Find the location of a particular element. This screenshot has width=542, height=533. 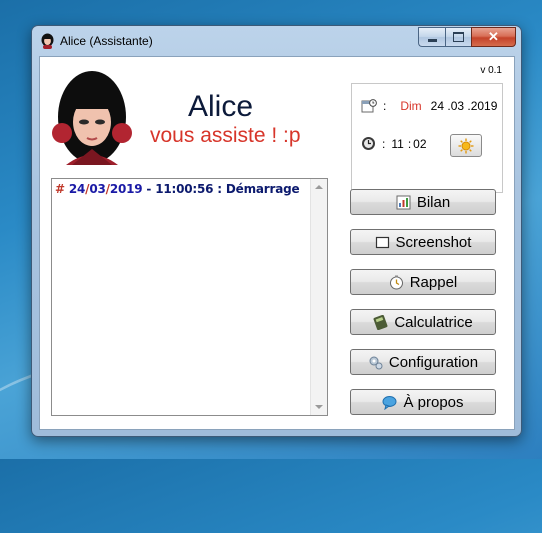

hour-value: 11 is located at coordinates (397, 143).